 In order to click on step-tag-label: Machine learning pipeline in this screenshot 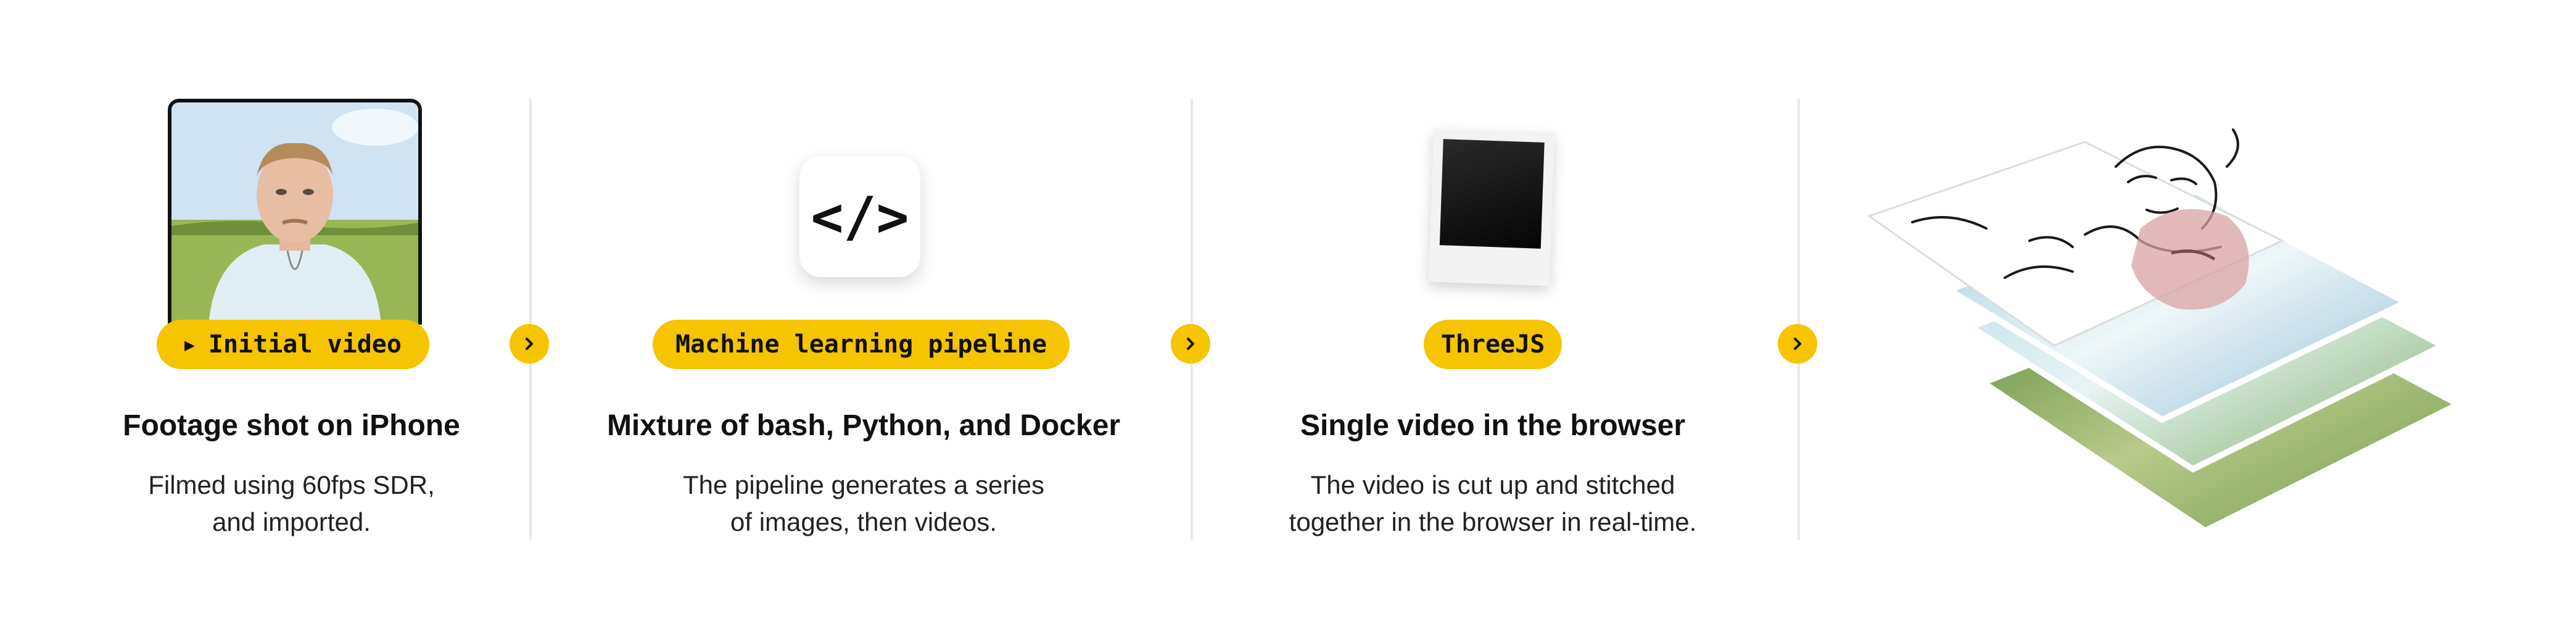, I will do `click(861, 344)`.